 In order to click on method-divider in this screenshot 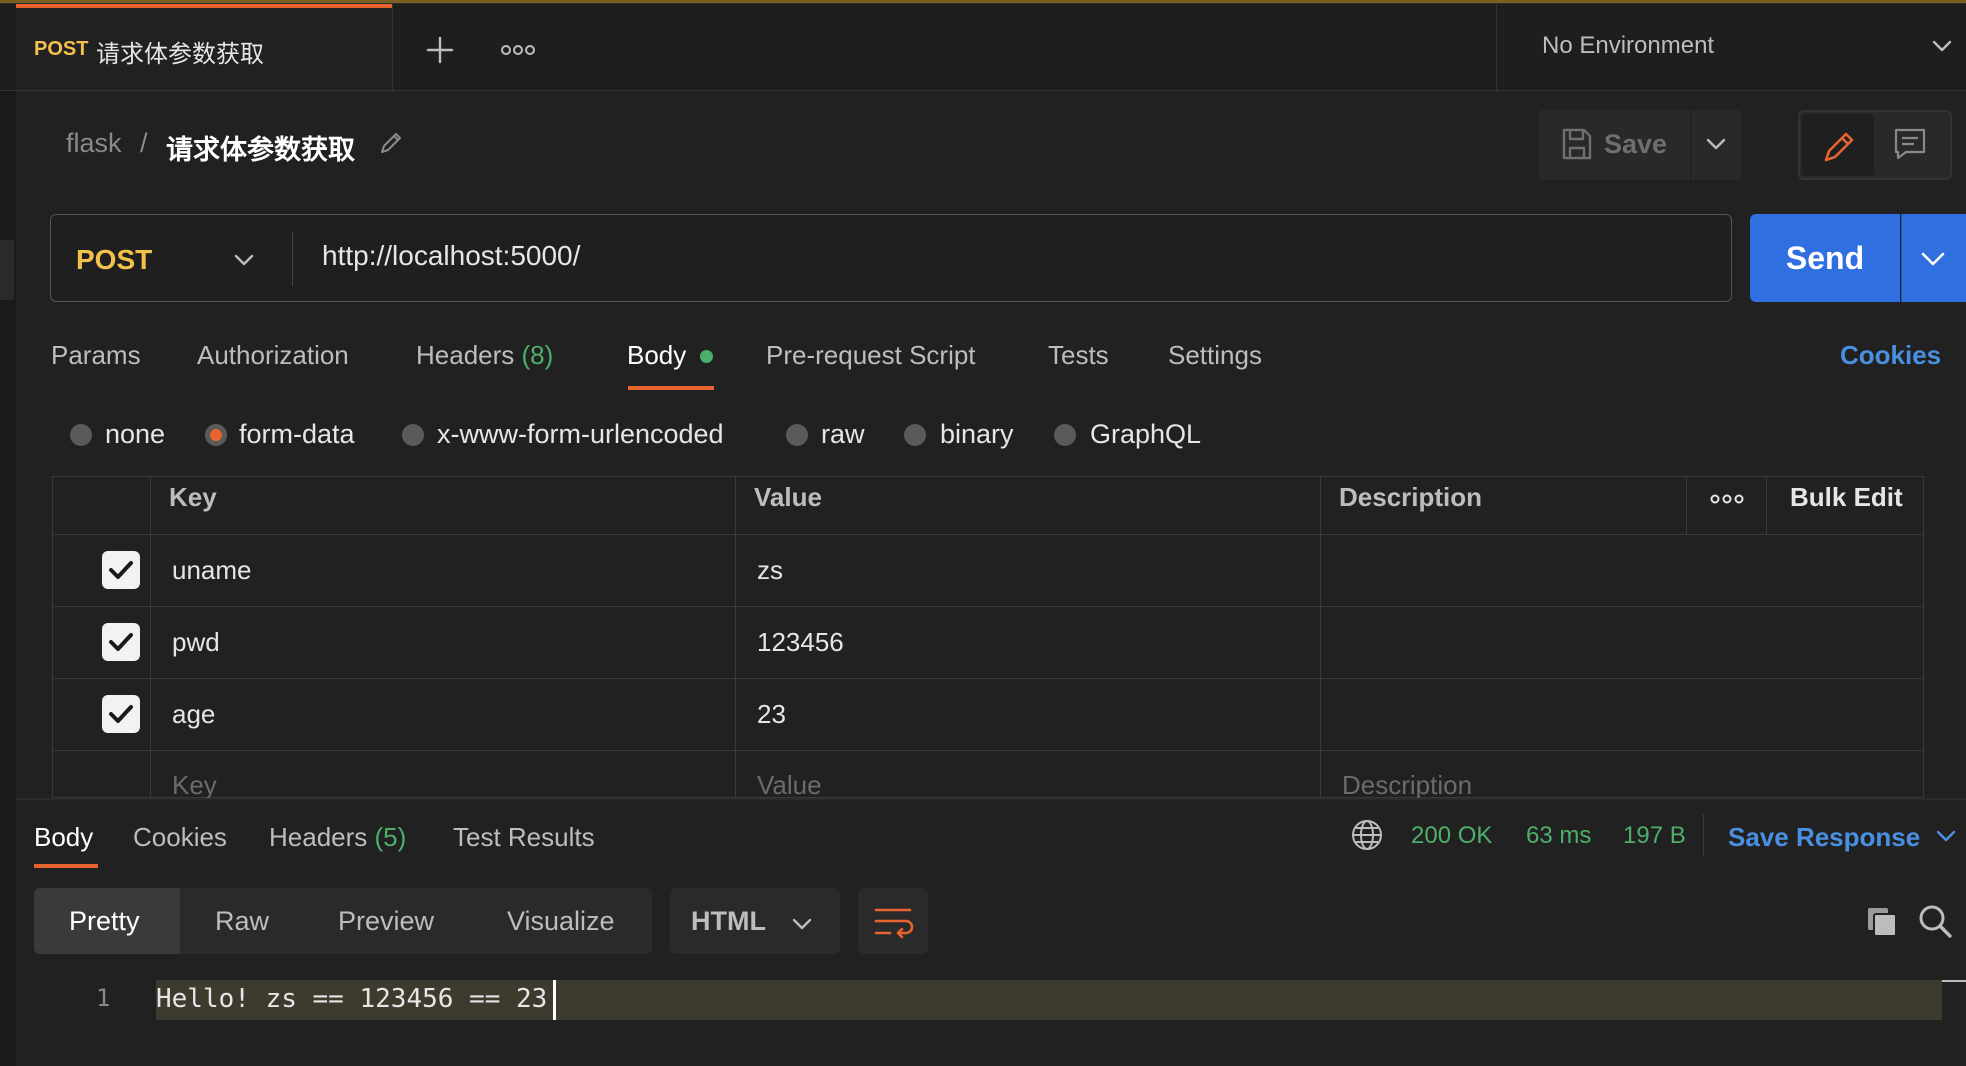, I will do `click(292, 259)`.